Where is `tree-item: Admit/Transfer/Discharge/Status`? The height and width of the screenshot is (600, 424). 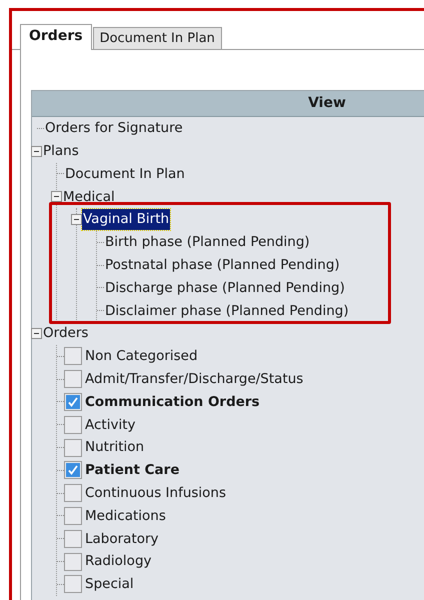
tree-item: Admit/Transfer/Discharge/Status is located at coordinates (194, 379).